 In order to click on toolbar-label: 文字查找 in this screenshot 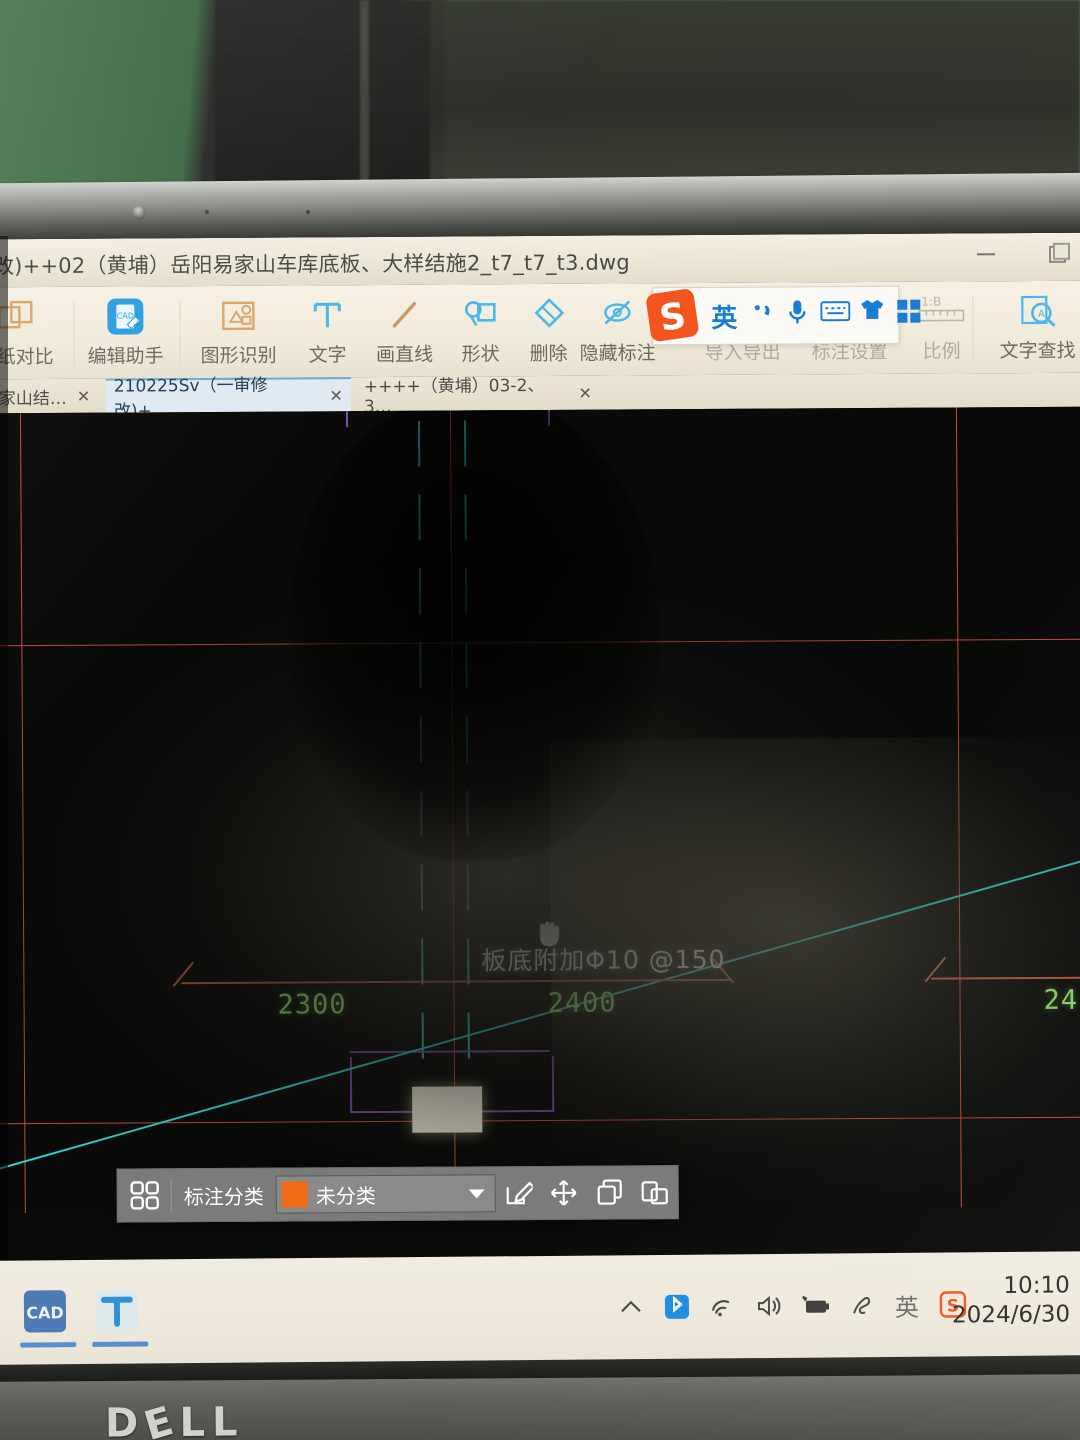, I will do `click(1037, 351)`.